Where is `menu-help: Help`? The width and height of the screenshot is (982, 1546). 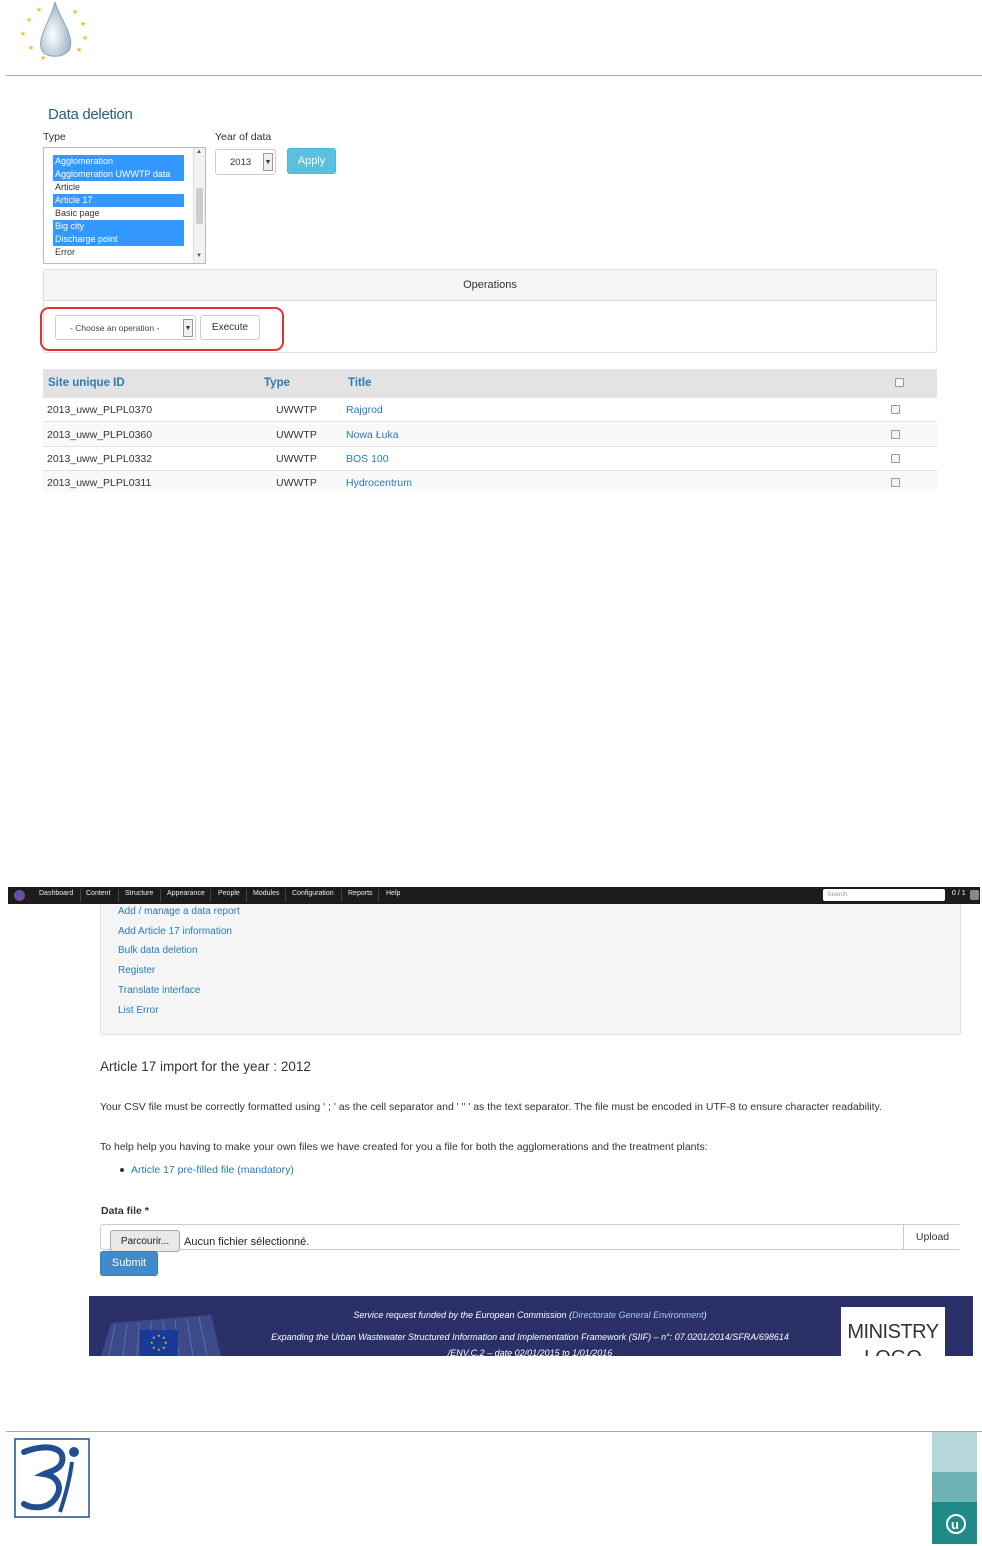
menu-help: Help is located at coordinates (393, 893).